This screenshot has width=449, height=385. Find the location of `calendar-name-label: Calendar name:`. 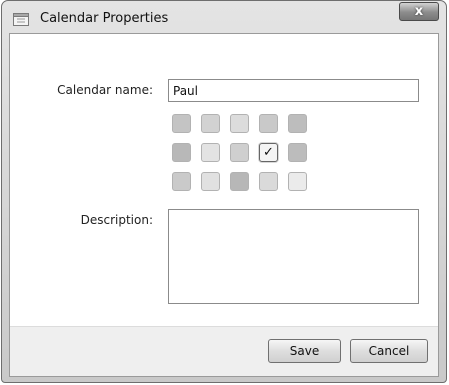

calendar-name-label: Calendar name: is located at coordinates (105, 90).